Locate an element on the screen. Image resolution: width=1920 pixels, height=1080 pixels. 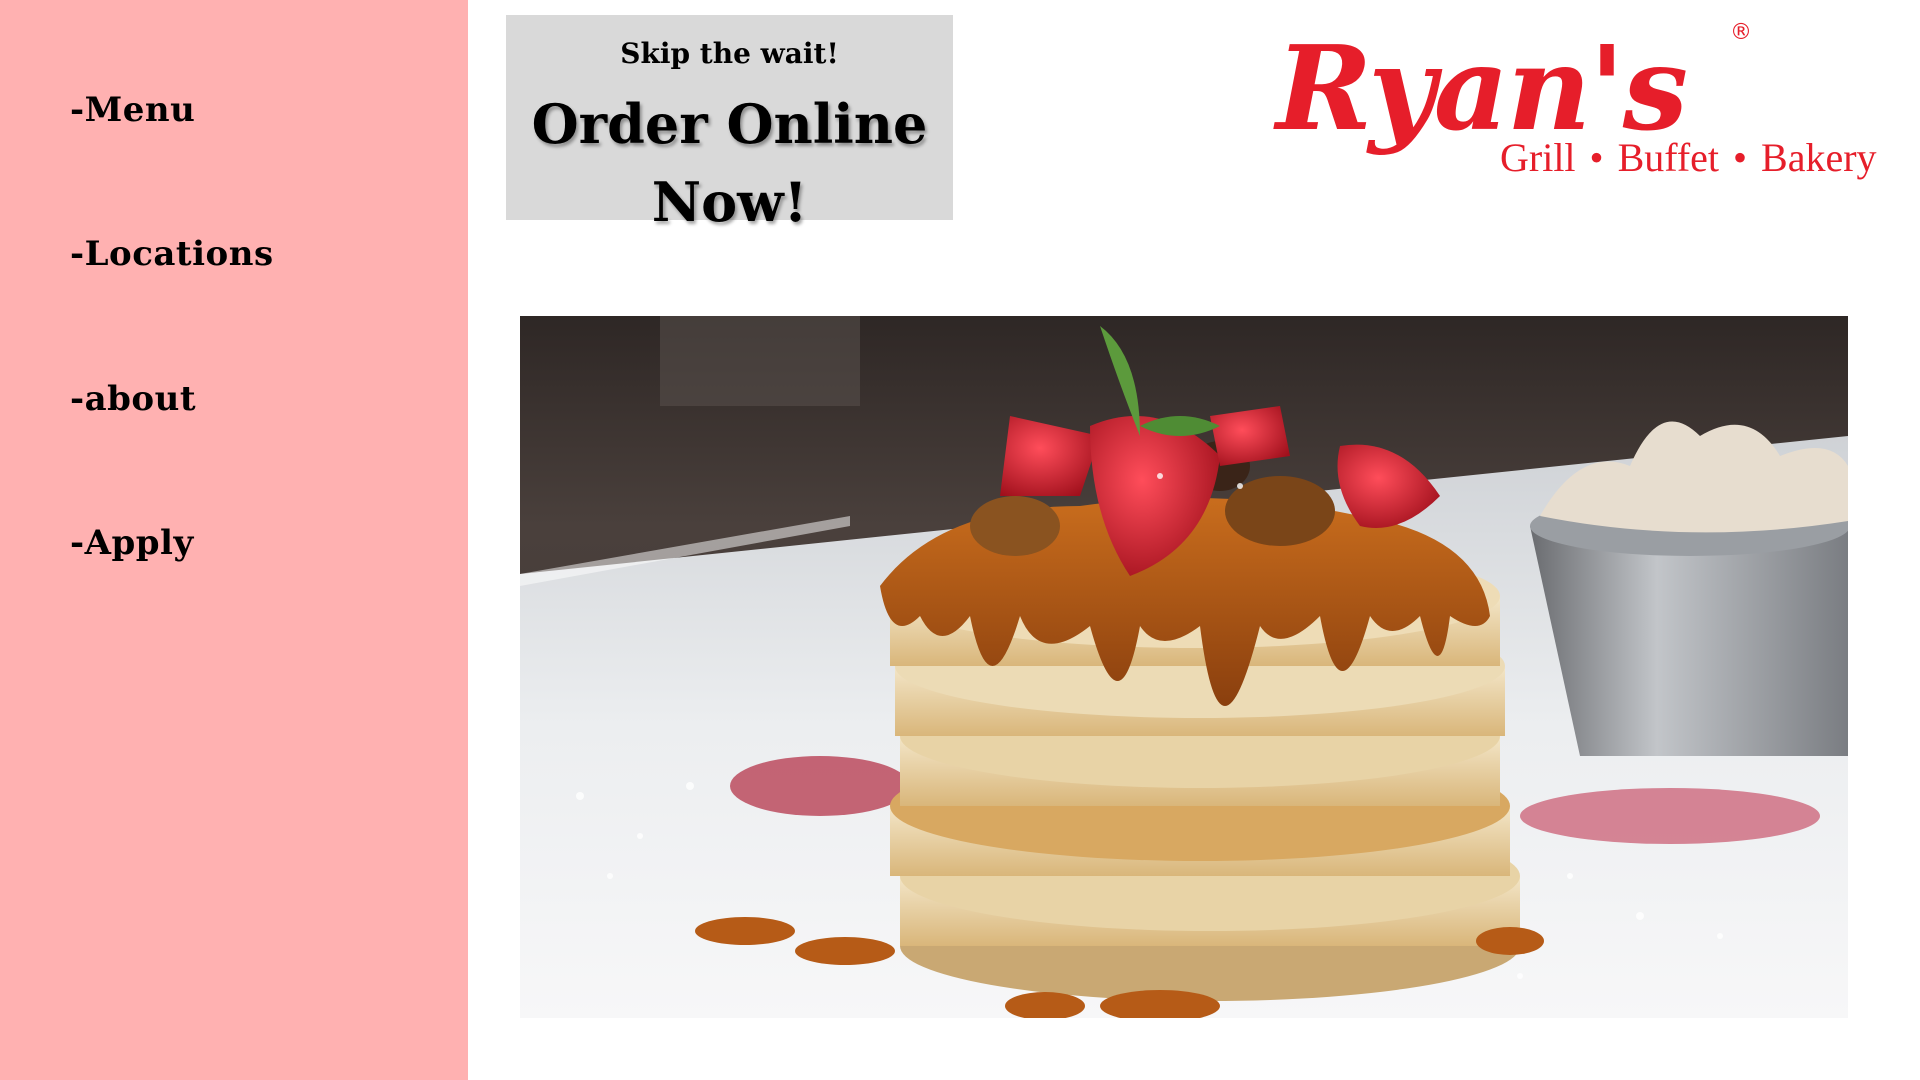
logo-tagline: Grill • Buffet • Bakery is located at coordinates (1688, 157).